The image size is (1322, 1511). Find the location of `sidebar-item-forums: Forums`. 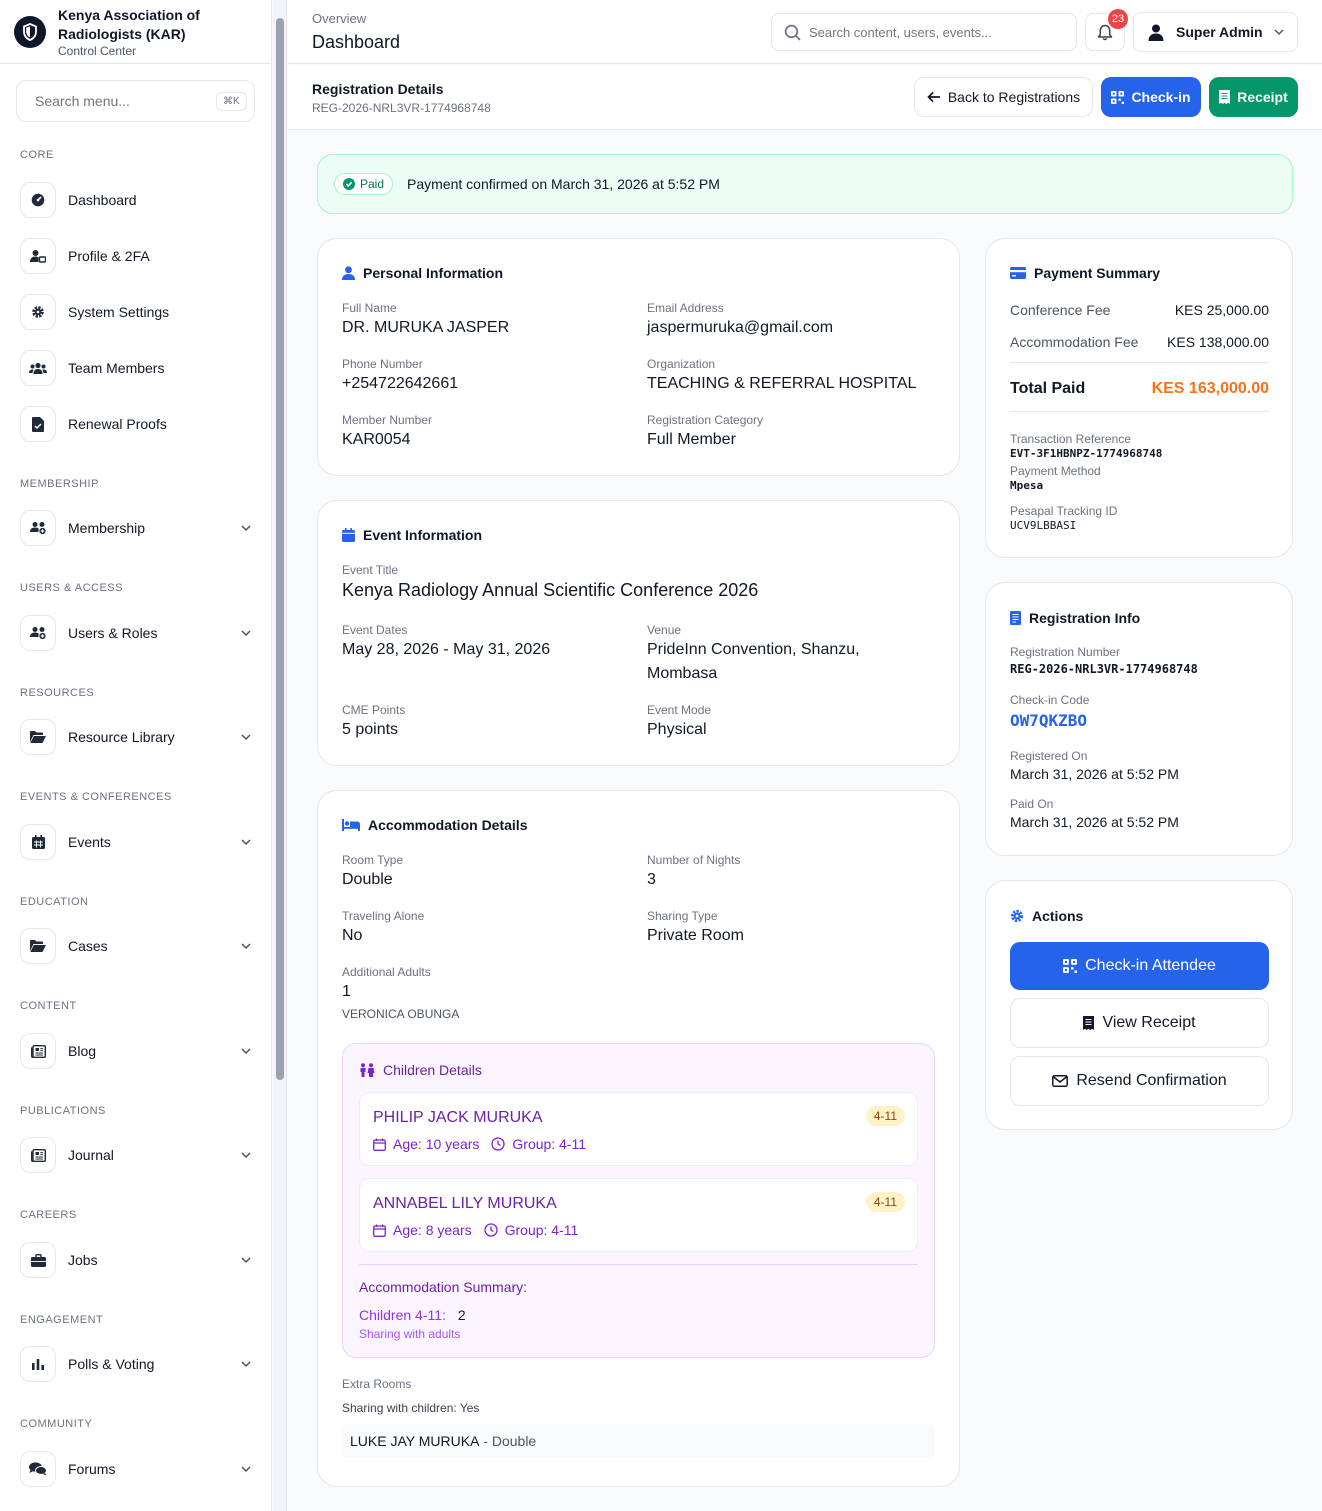

sidebar-item-forums: Forums is located at coordinates (138, 1469).